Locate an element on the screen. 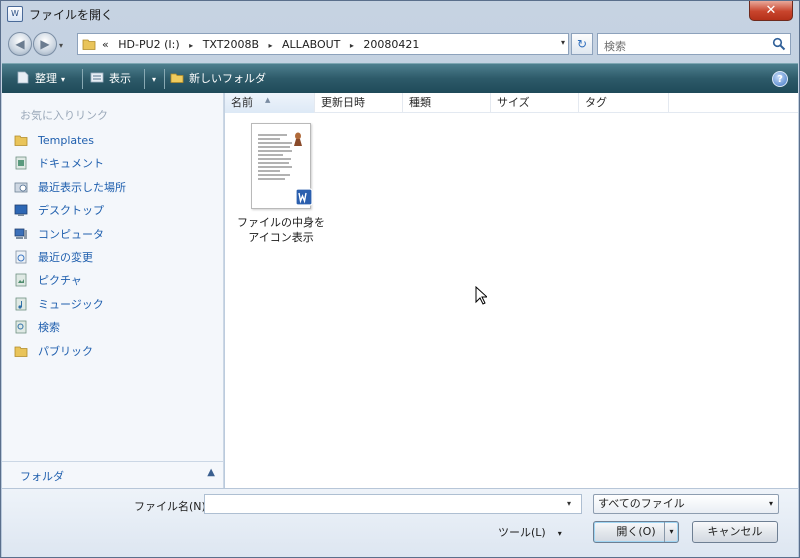  tools-label: ツール(L) is located at coordinates (522, 532).